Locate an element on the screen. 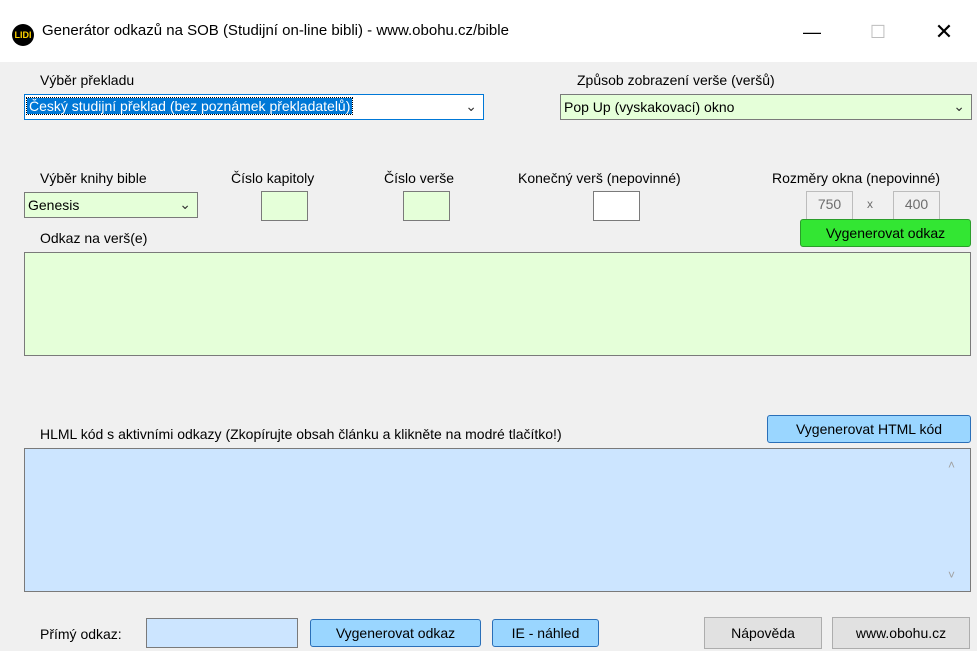  minimize-button: — is located at coordinates (812, 32).